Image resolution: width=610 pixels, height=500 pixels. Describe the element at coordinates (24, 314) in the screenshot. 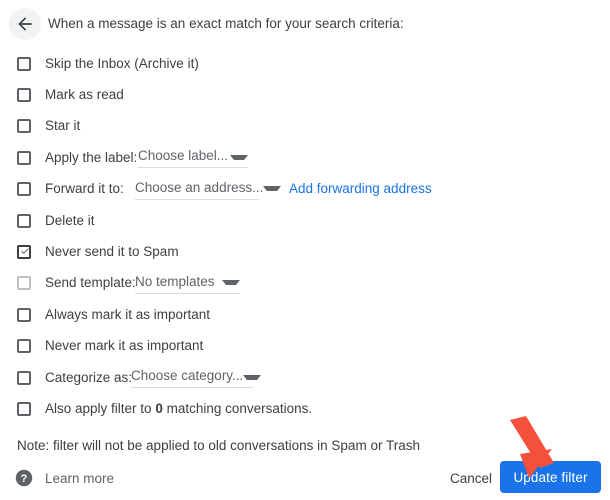

I see `checkbox-always-important` at that location.